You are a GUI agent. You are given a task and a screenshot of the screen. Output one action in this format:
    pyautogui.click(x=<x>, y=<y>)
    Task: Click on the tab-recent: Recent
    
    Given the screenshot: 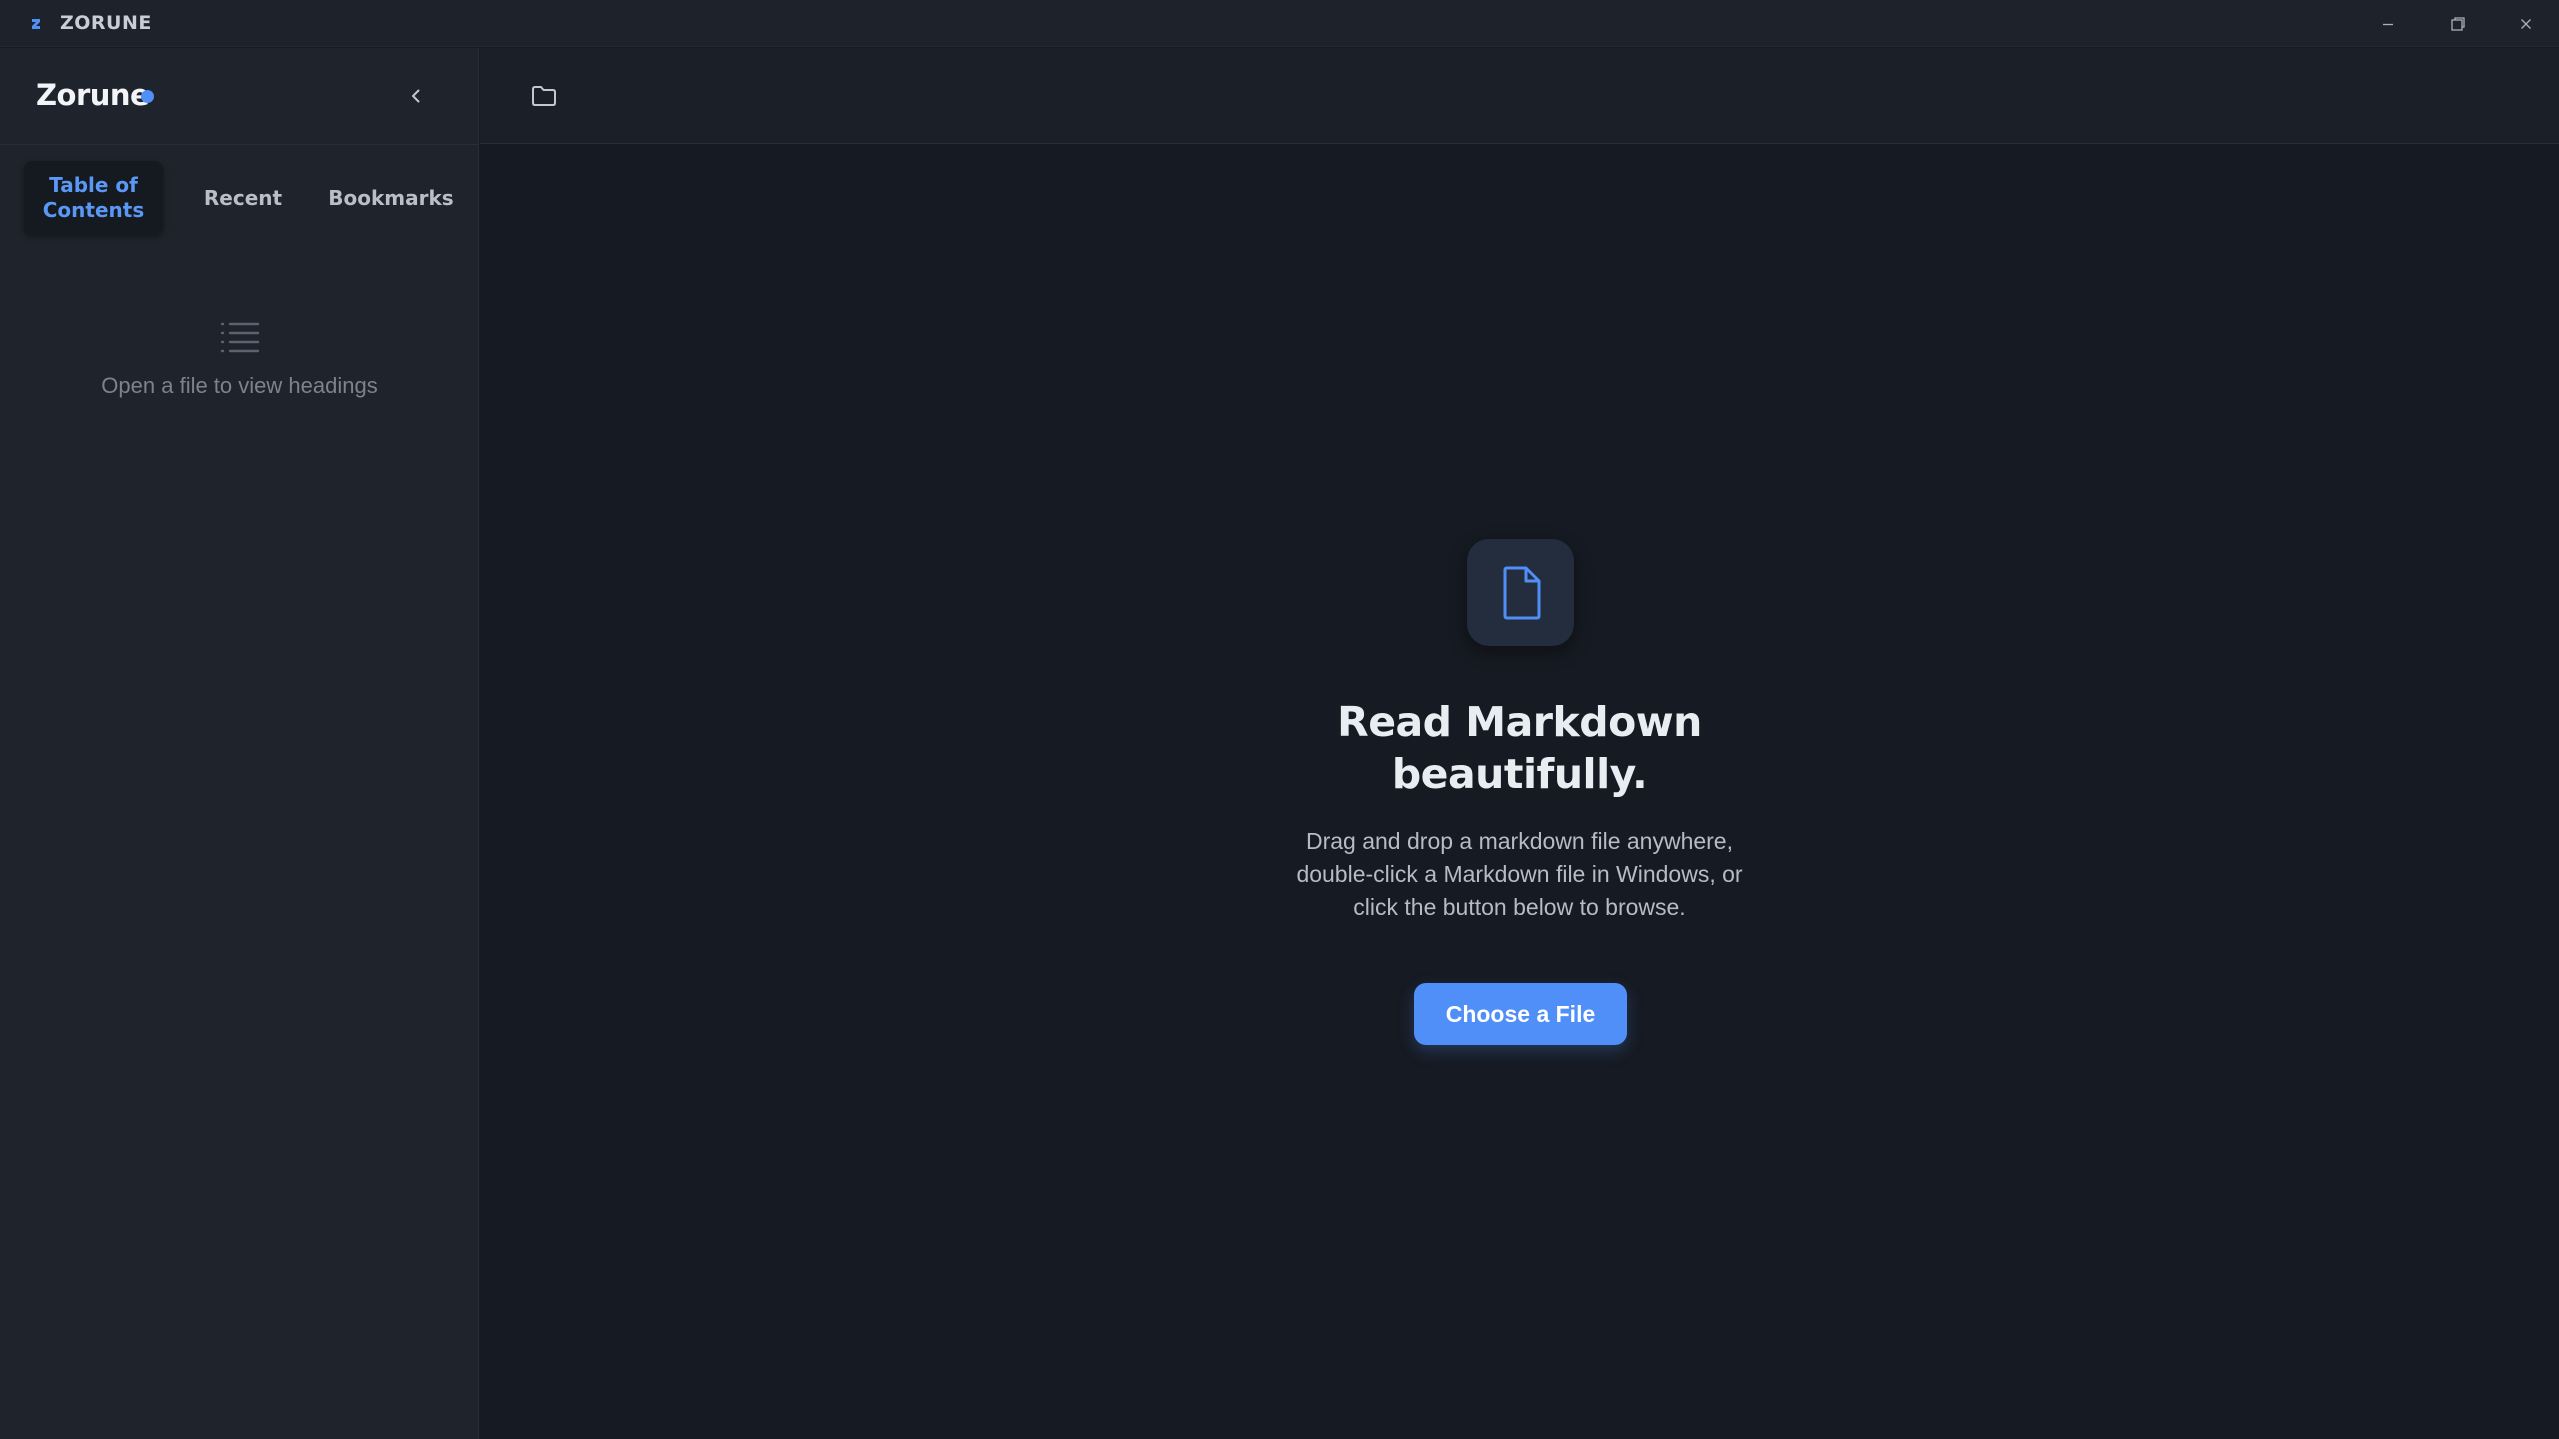 What is the action you would take?
    pyautogui.click(x=243, y=198)
    